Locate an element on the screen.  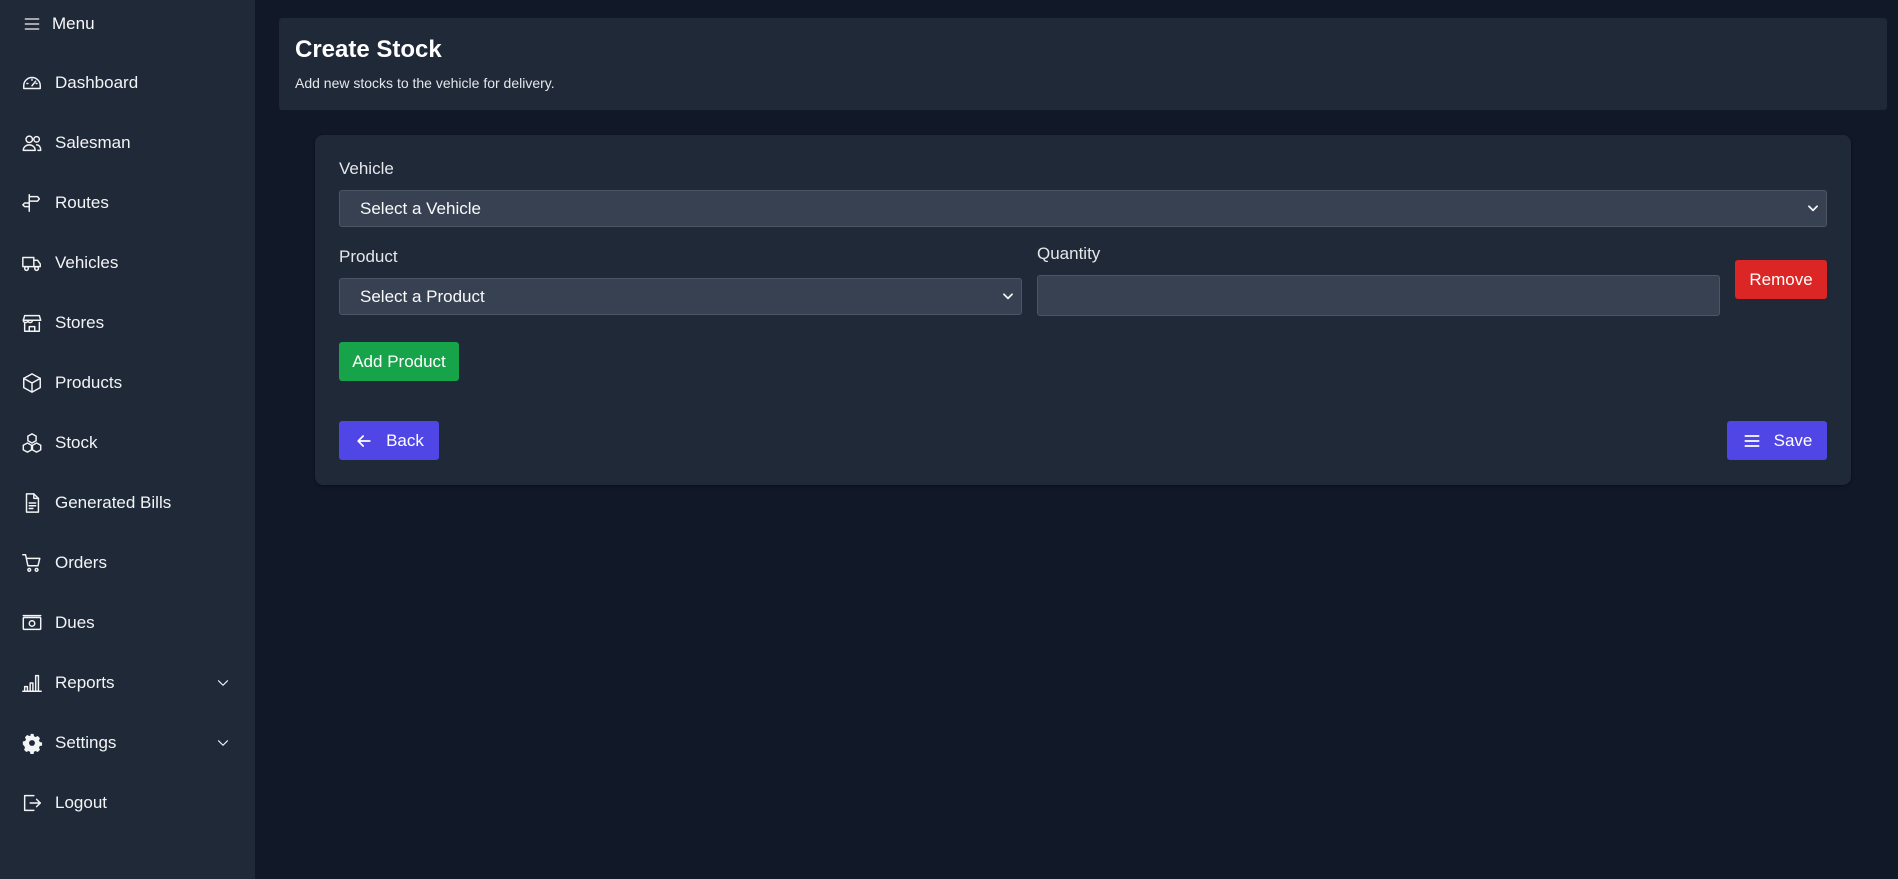
stacked-cubes-icon is located at coordinates (32, 443).